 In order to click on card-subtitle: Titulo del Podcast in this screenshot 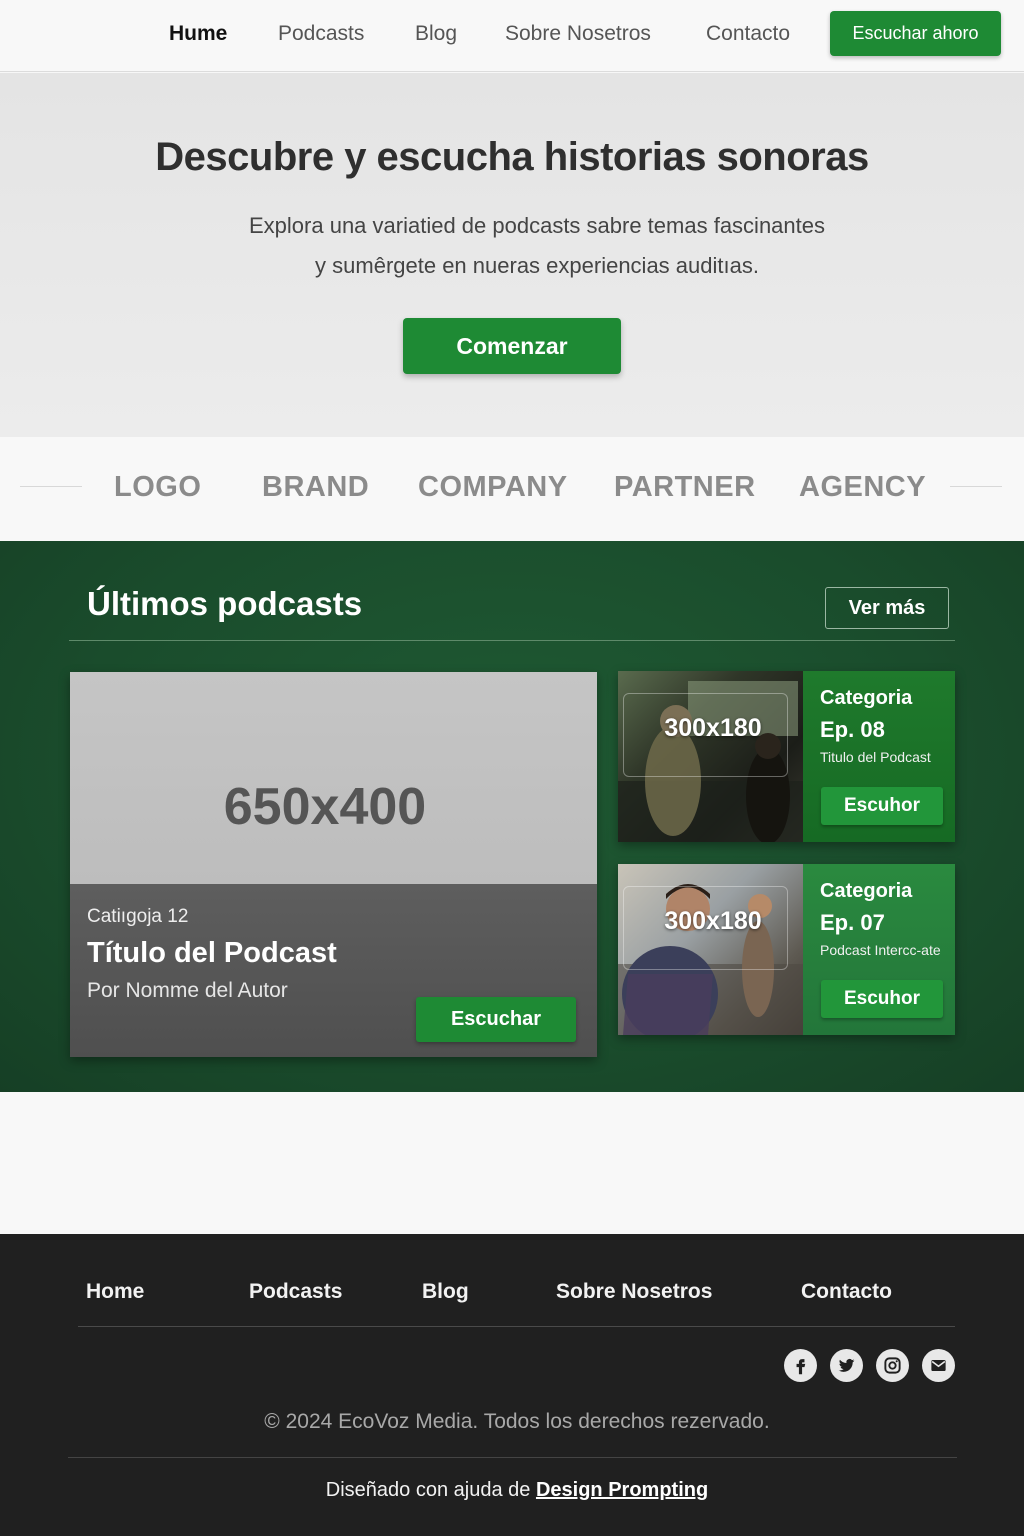, I will do `click(875, 757)`.